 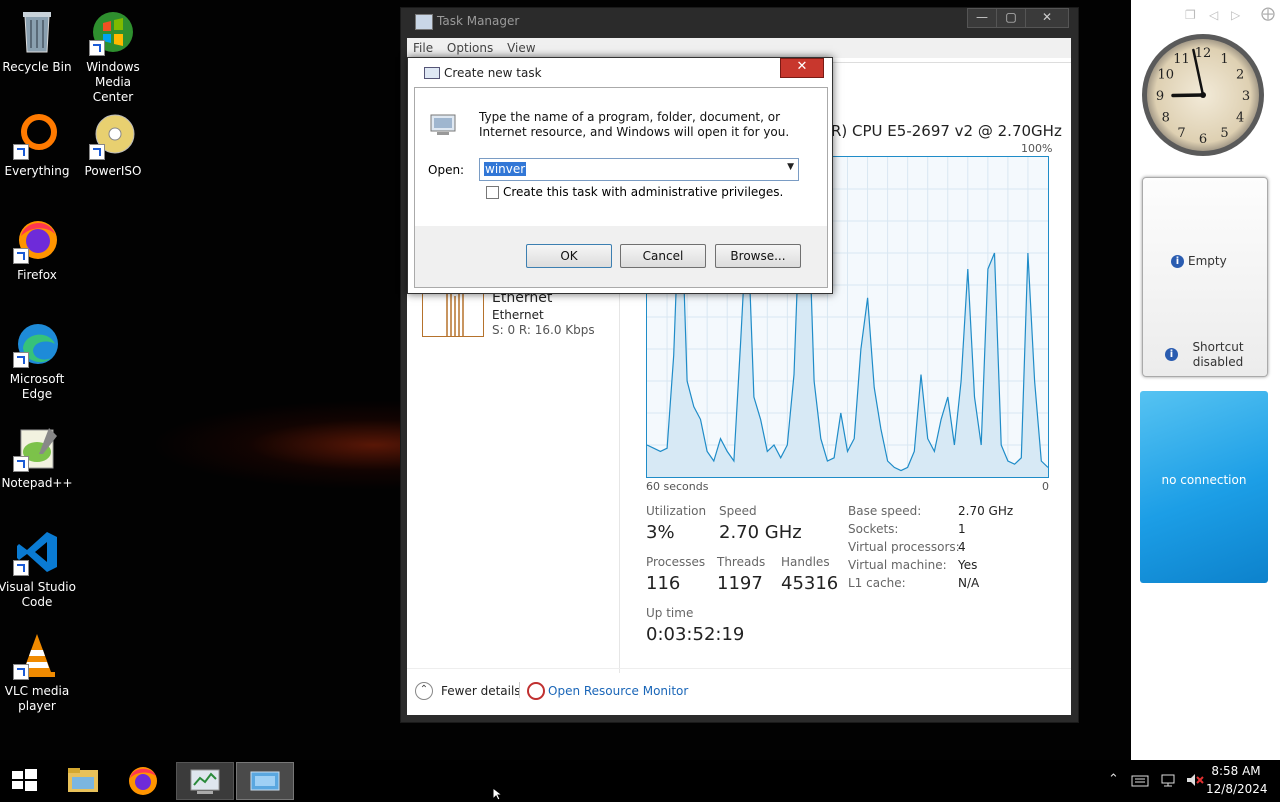 I want to click on next-icon: ▷, so click(x=1235, y=15).